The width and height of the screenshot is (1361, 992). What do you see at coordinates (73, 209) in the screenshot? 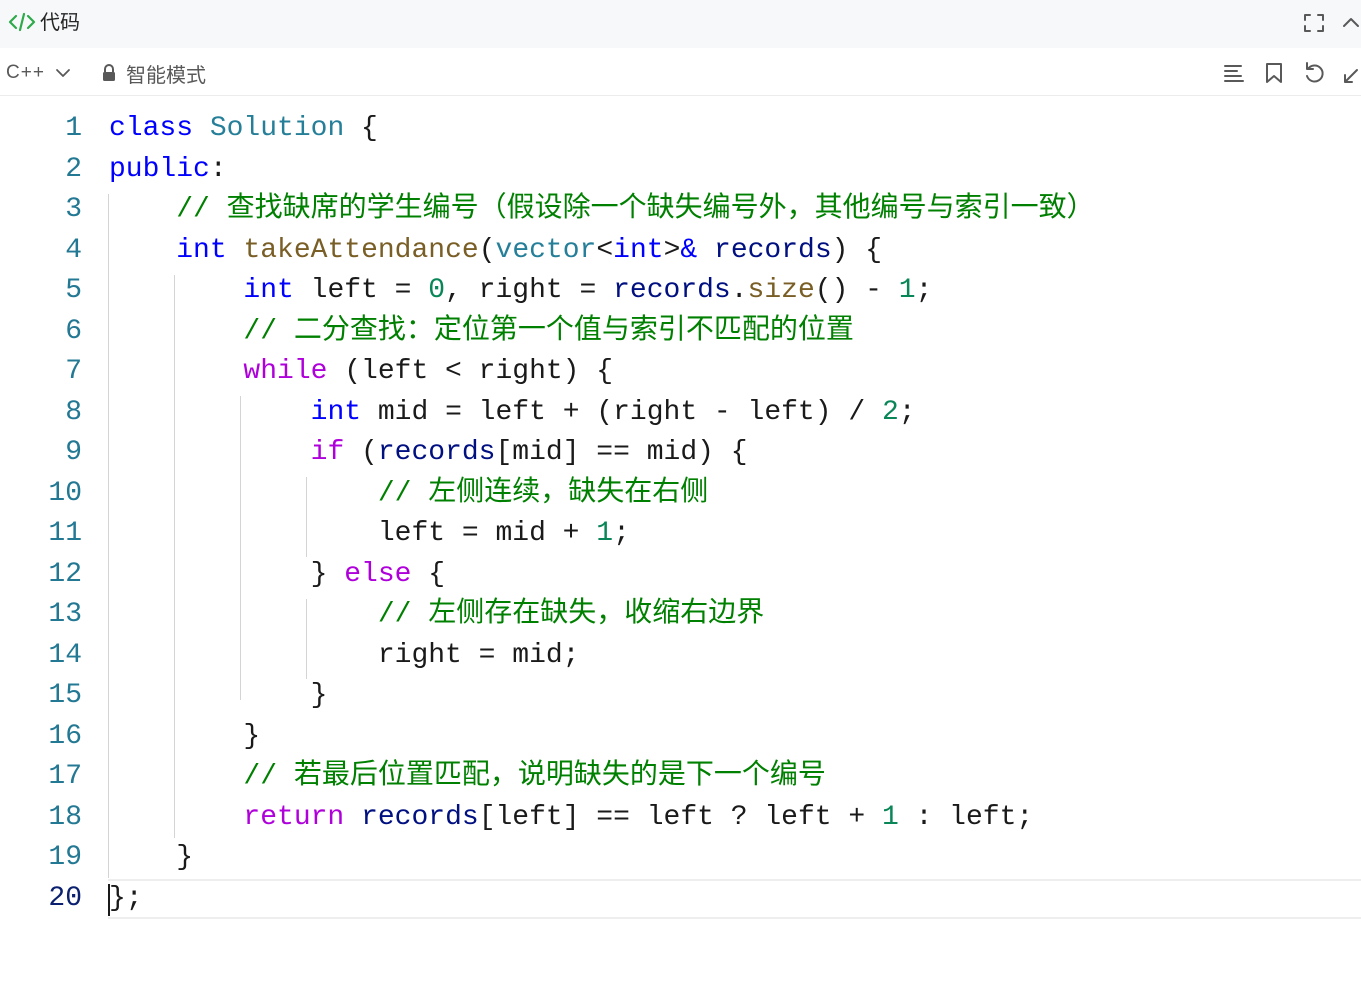
I see `line-number: 3` at bounding box center [73, 209].